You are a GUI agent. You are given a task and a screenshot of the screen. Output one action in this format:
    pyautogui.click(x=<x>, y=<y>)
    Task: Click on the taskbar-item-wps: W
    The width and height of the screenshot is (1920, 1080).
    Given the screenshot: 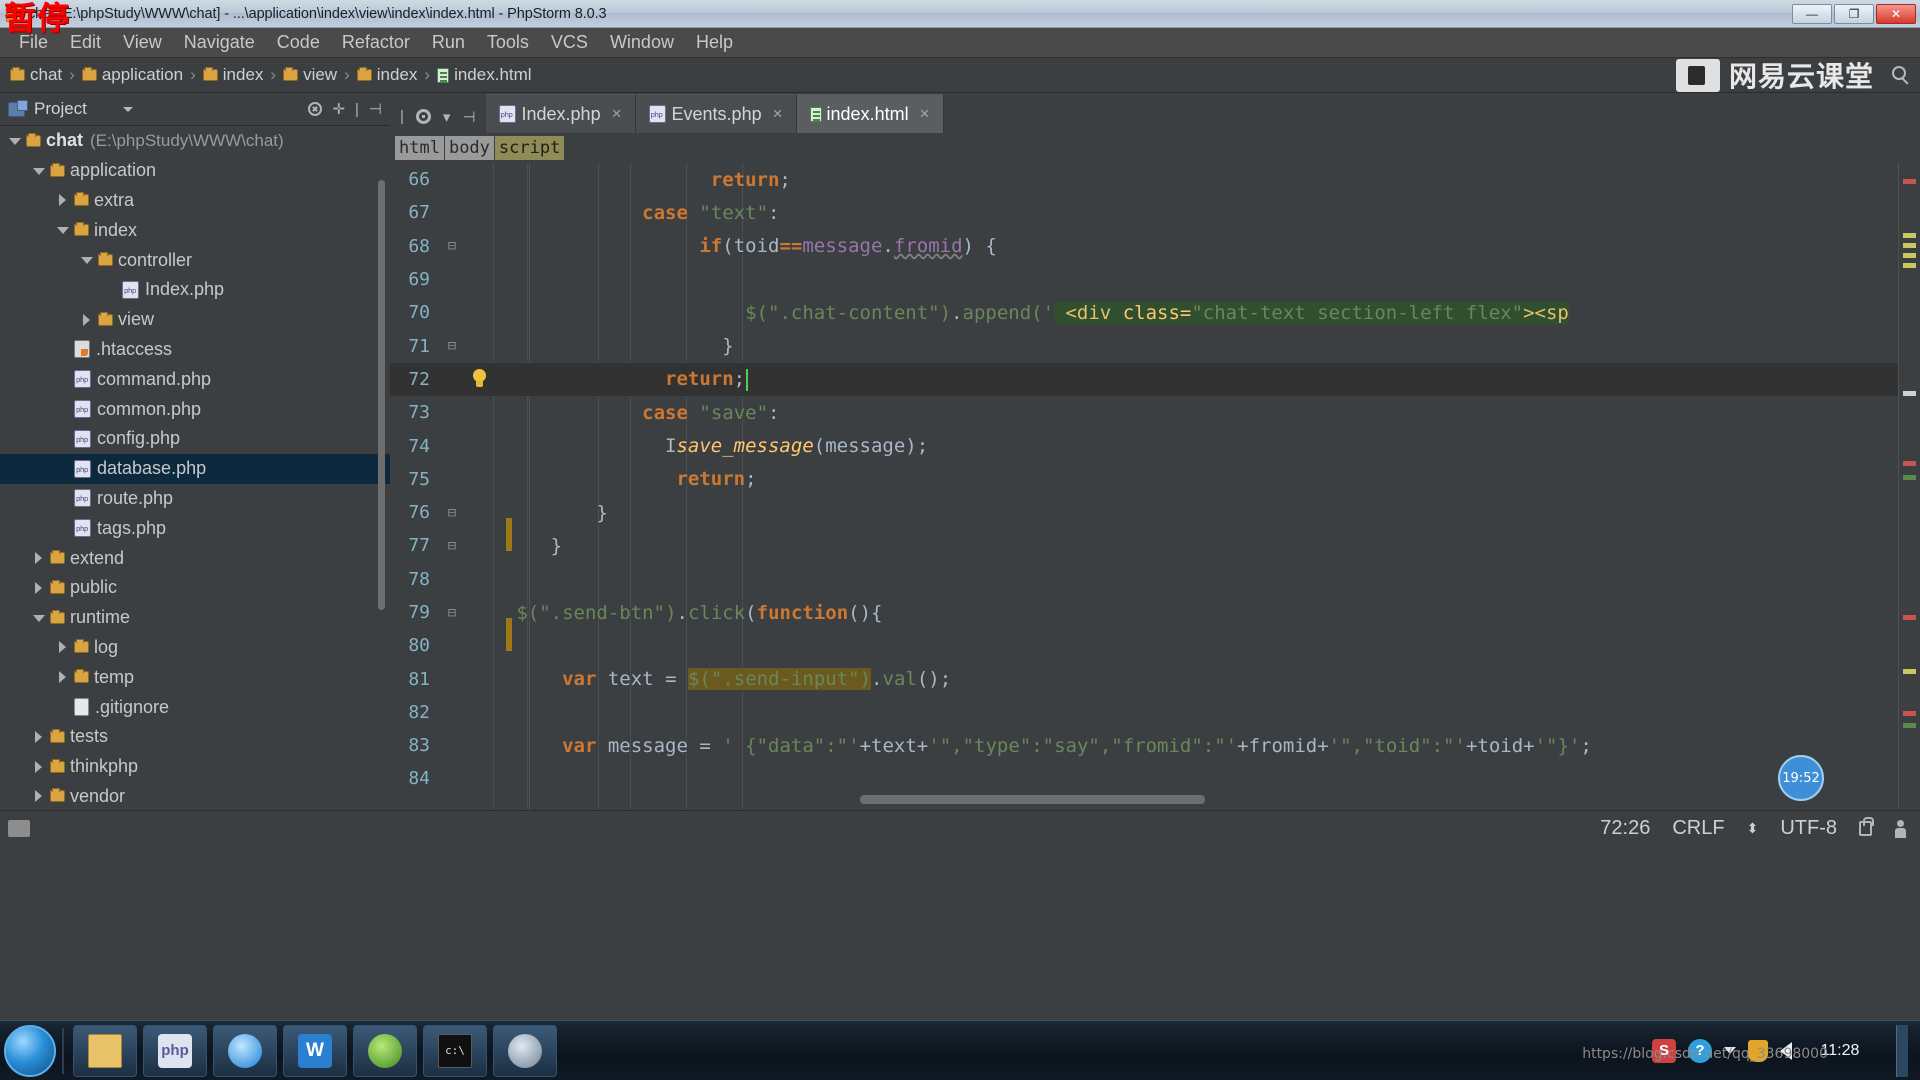 What is the action you would take?
    pyautogui.click(x=315, y=1050)
    